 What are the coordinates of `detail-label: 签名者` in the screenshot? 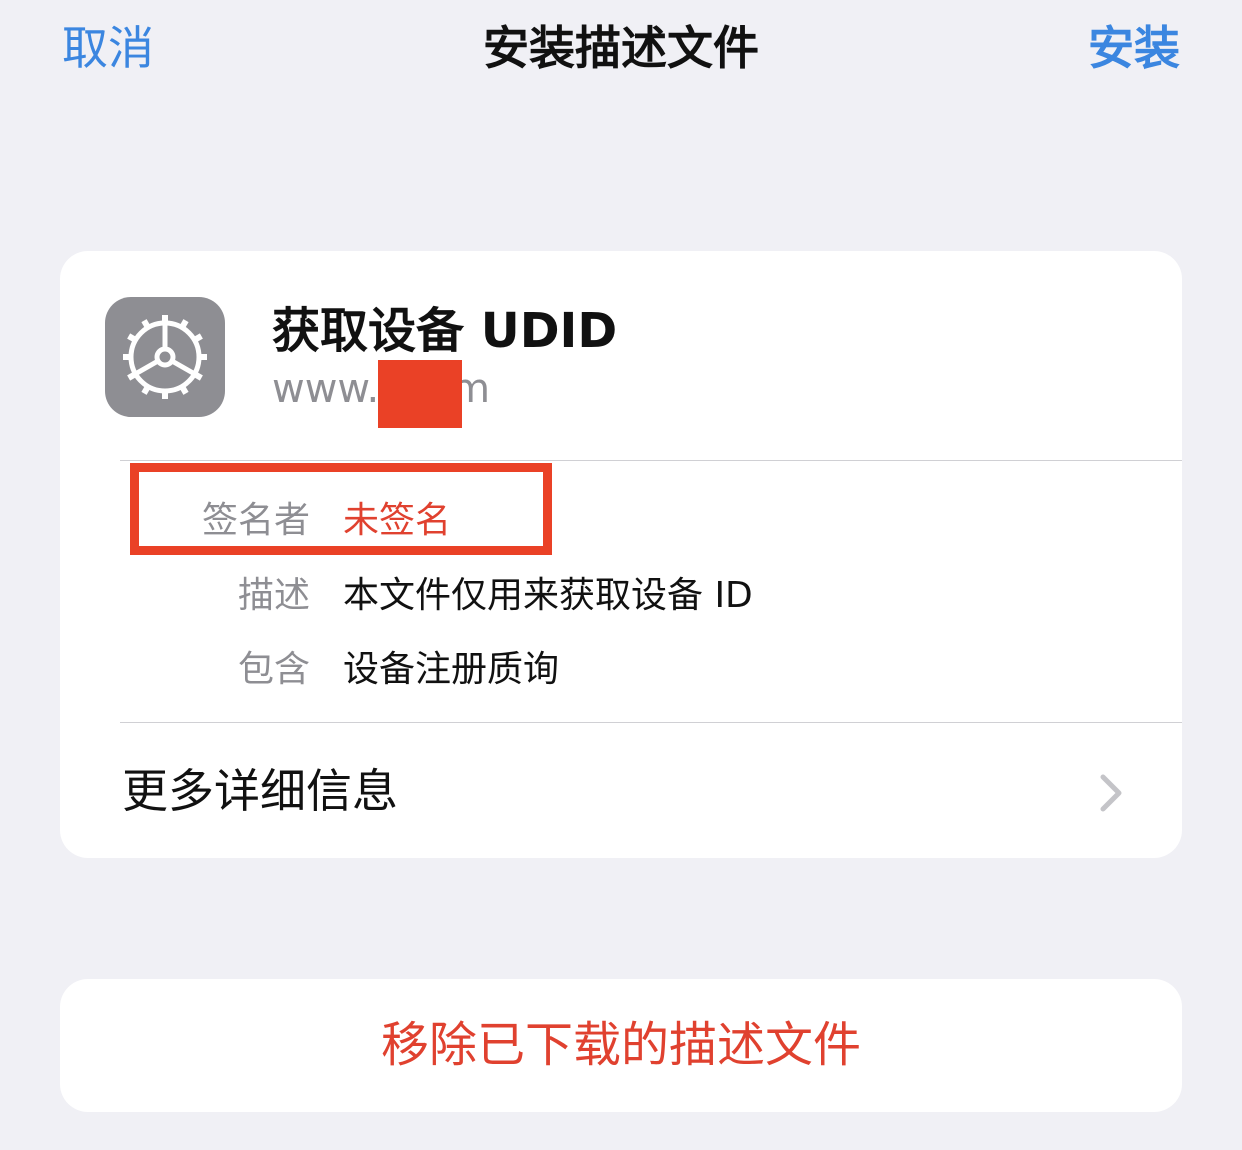 It's located at (255, 520).